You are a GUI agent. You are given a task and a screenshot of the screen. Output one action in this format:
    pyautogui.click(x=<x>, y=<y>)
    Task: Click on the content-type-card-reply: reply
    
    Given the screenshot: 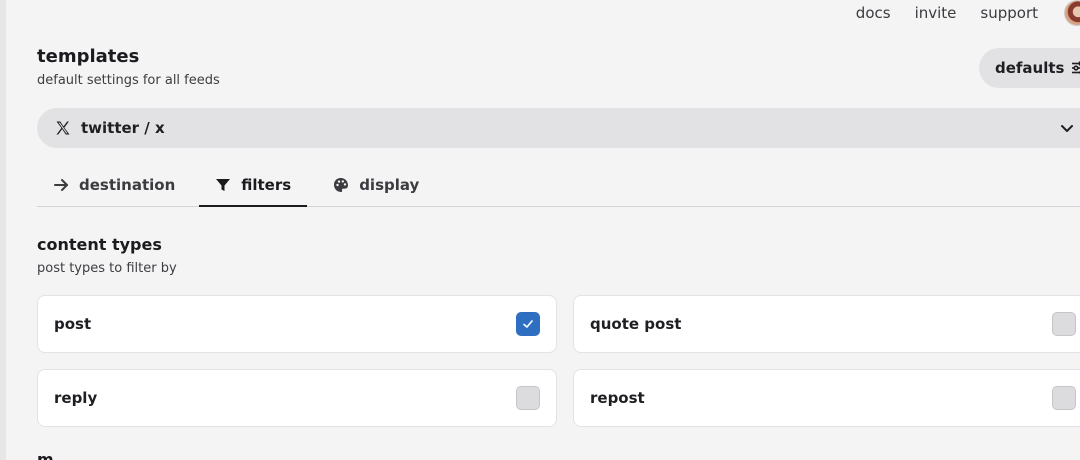 What is the action you would take?
    pyautogui.click(x=297, y=398)
    